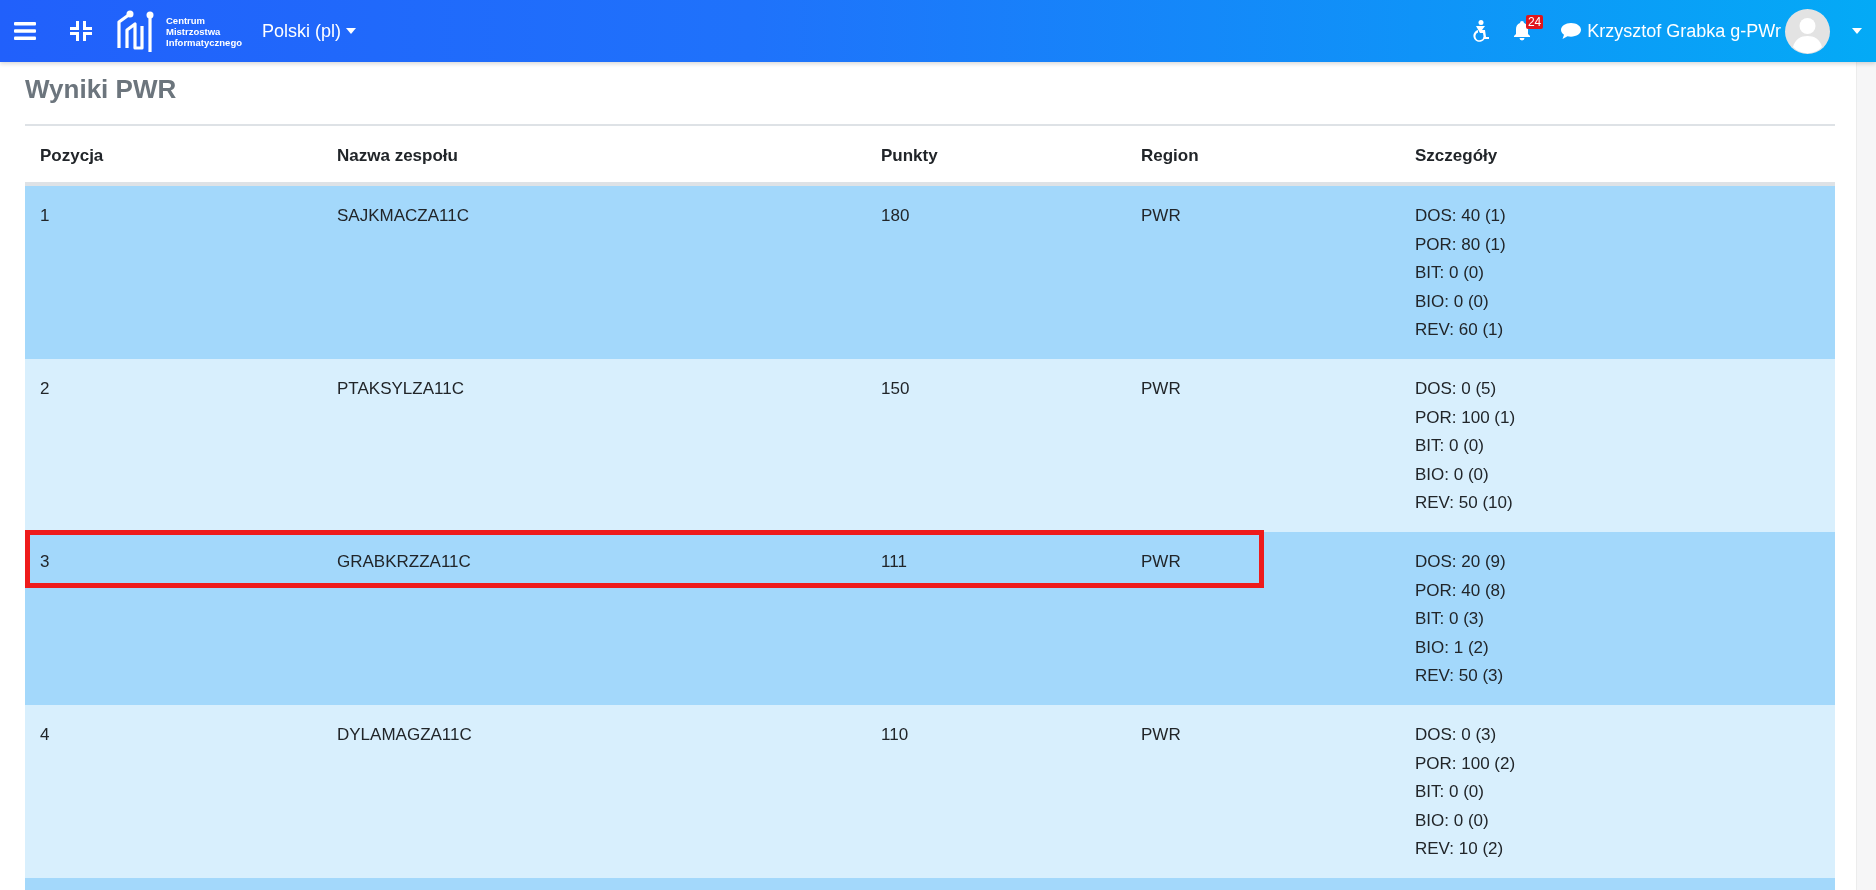  I want to click on menu-button, so click(25, 31).